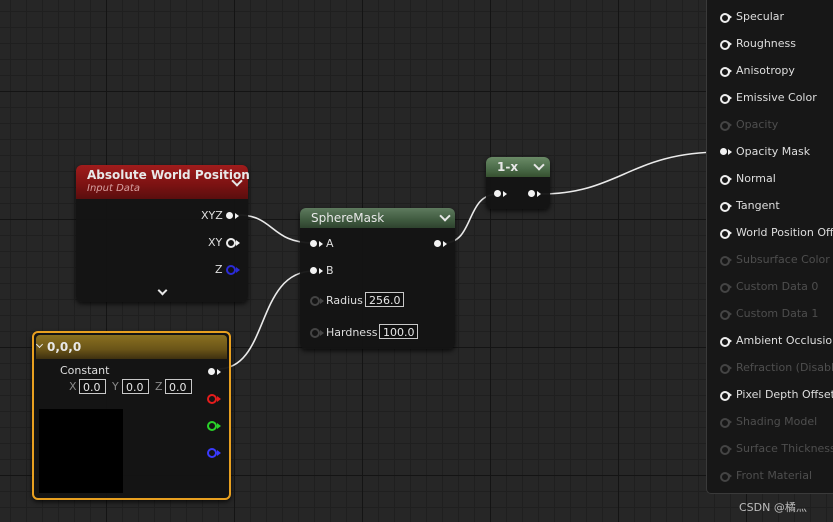 The width and height of the screenshot is (833, 522). What do you see at coordinates (92, 386) in the screenshot?
I see `x-value-field: 0.0` at bounding box center [92, 386].